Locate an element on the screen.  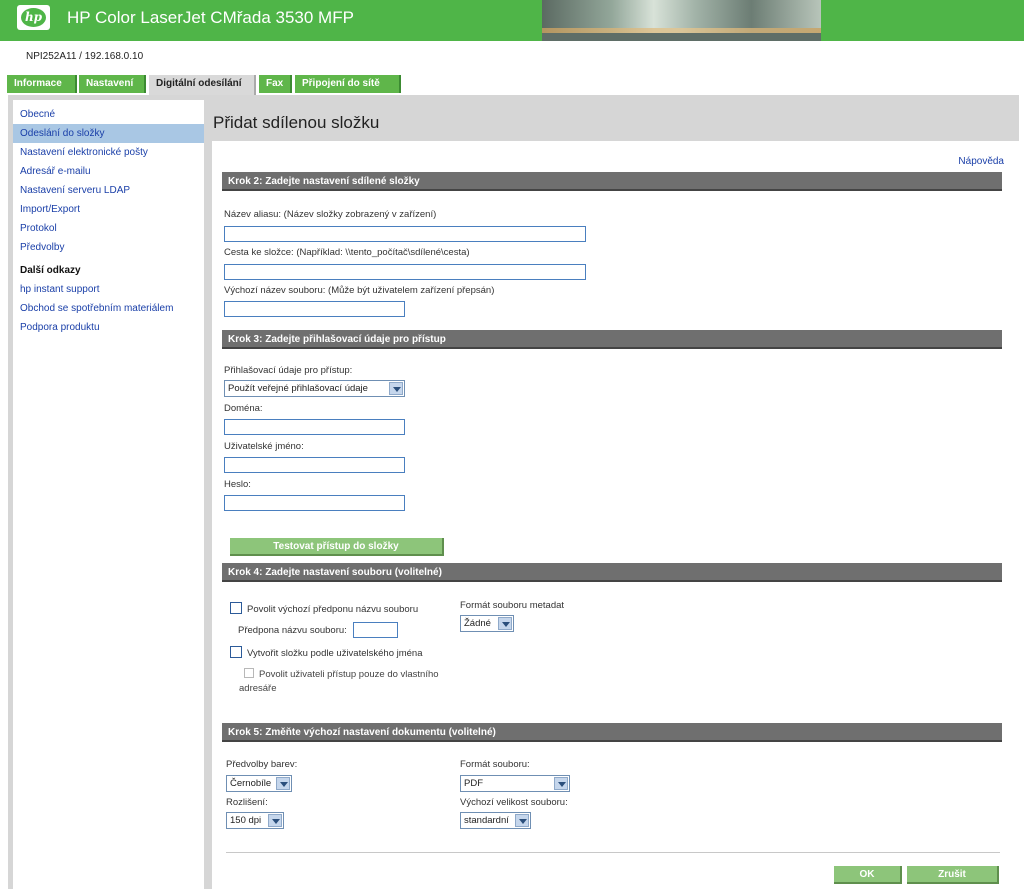
sidebar-item-protokol: Protokol is located at coordinates (108, 228).